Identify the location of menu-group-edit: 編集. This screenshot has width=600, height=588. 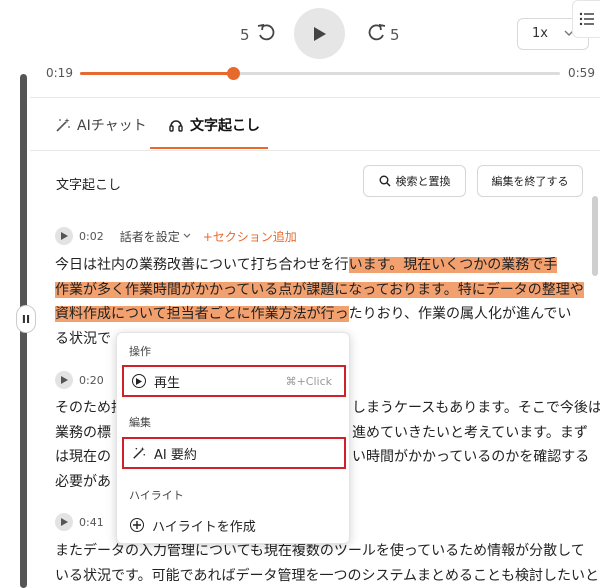
(140, 422).